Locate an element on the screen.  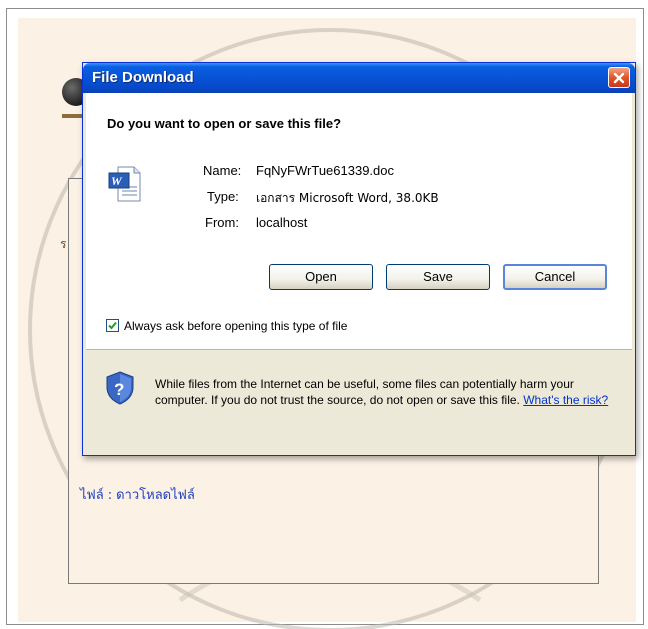
download-file-link: ดาวโหลดไฟล์ is located at coordinates (155, 495).